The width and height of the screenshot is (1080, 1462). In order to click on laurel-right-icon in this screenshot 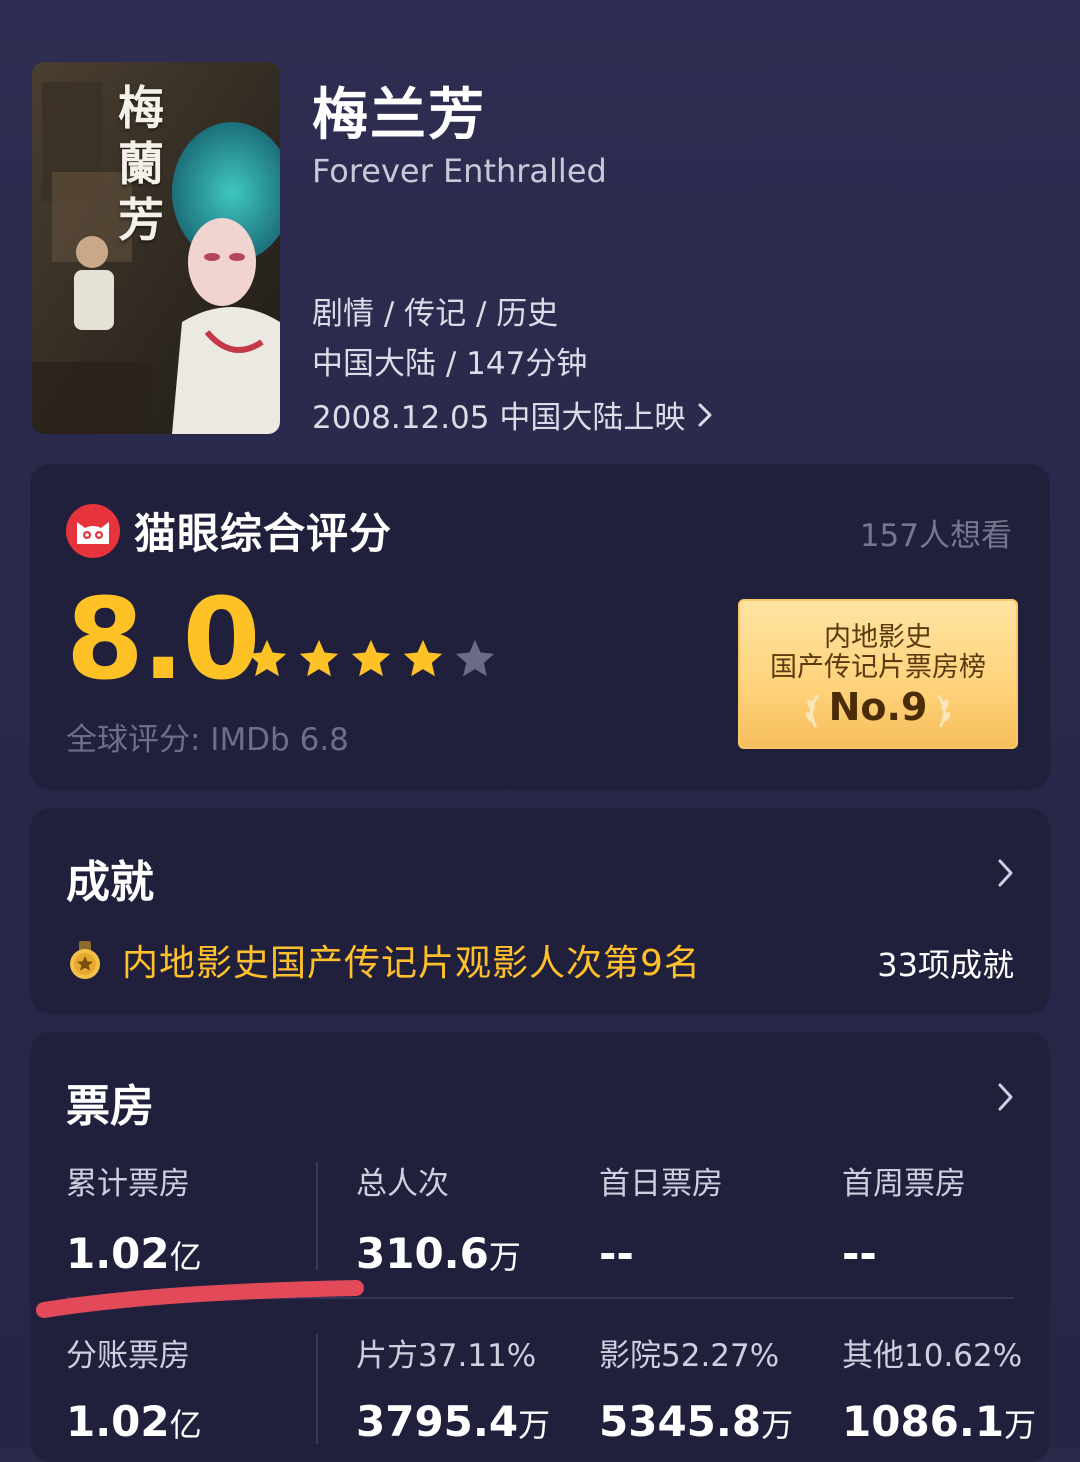, I will do `click(943, 711)`.